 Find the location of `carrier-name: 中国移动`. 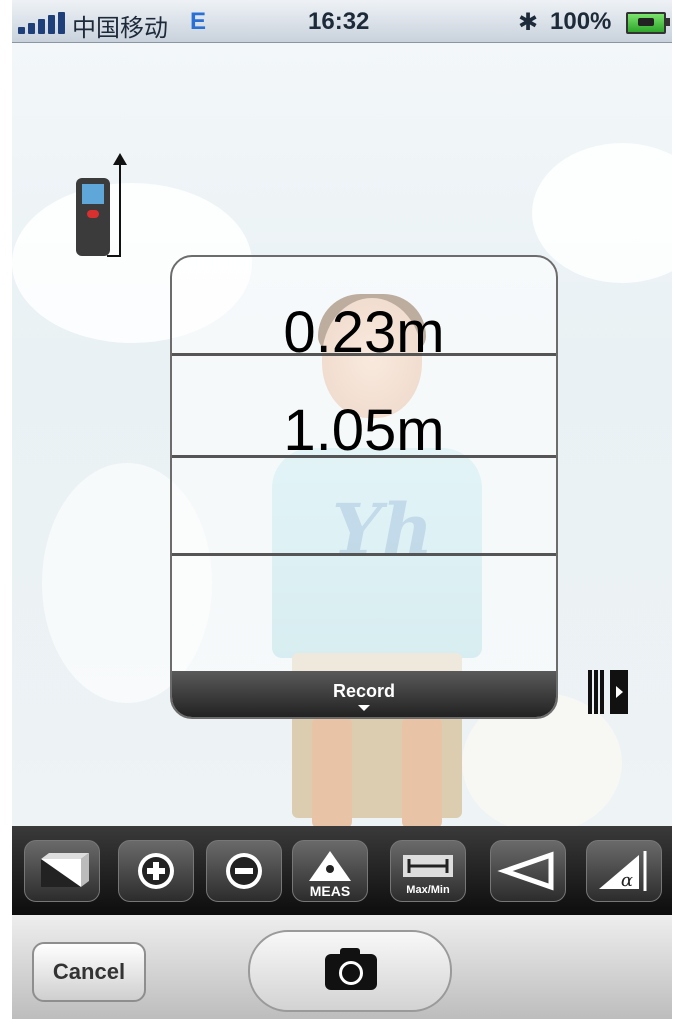

carrier-name: 中国移动 is located at coordinates (120, 28).